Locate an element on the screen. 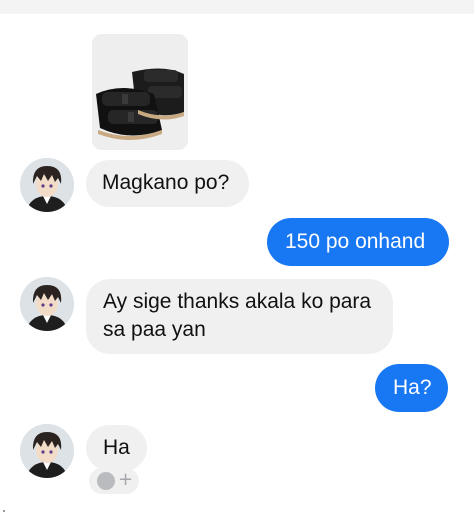  message-text: Ha is located at coordinates (116, 447).